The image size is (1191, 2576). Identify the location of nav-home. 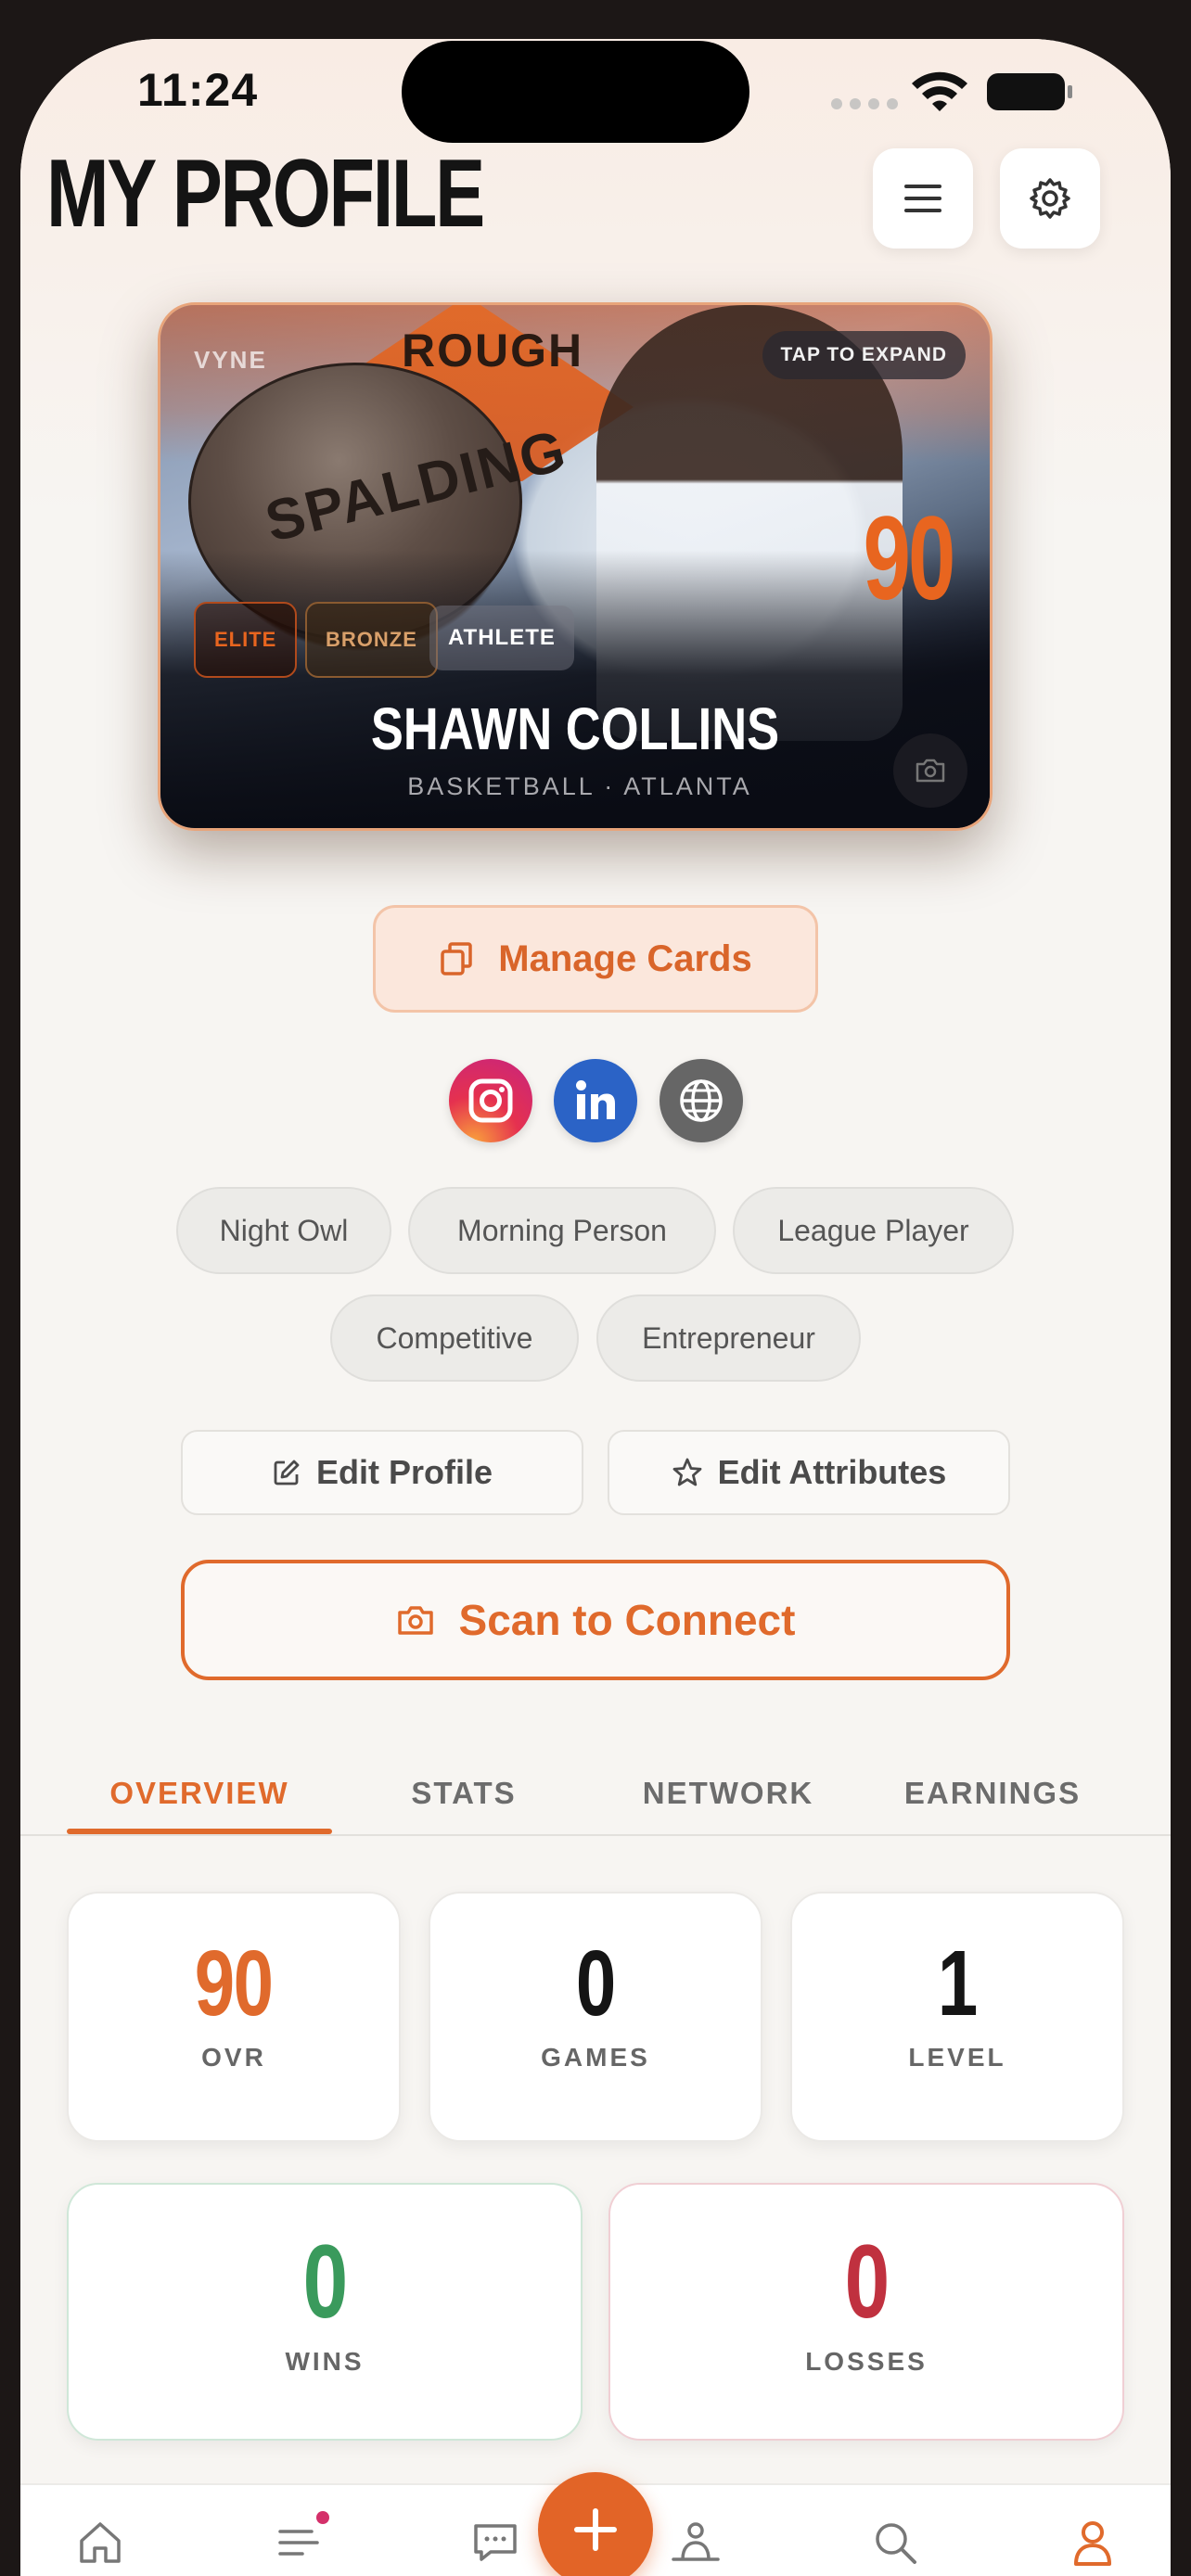
(100, 2542).